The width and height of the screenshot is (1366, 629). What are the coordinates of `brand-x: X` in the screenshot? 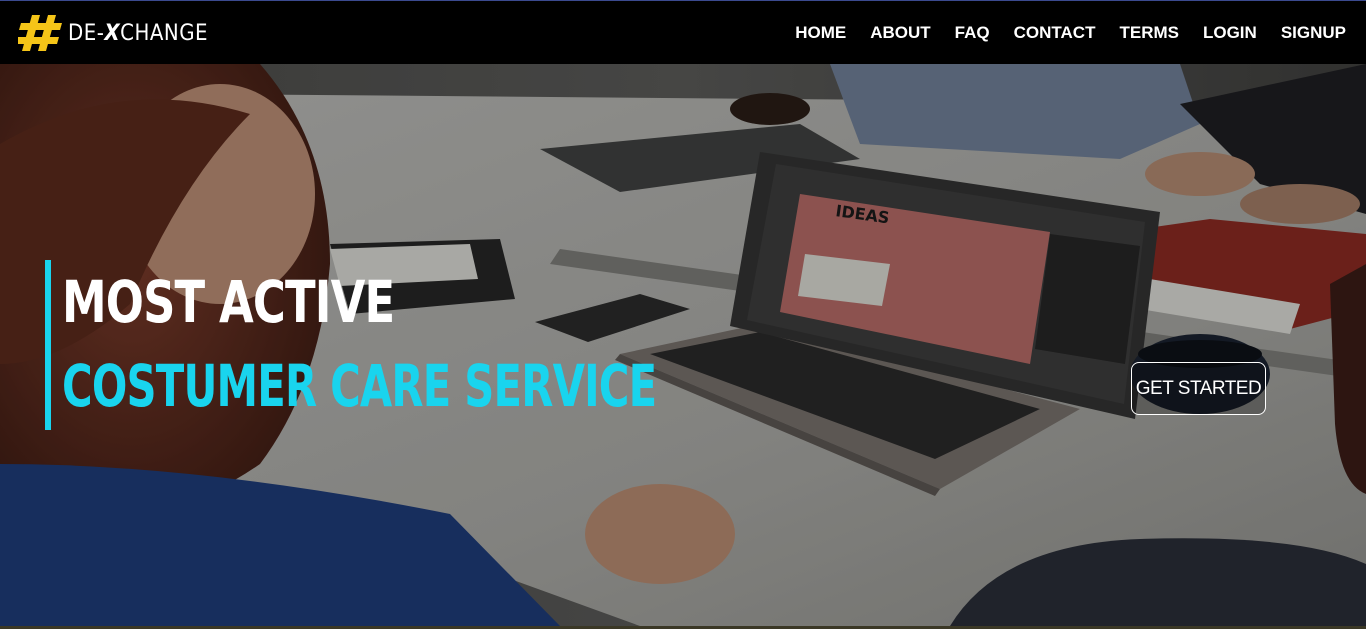 It's located at (112, 33).